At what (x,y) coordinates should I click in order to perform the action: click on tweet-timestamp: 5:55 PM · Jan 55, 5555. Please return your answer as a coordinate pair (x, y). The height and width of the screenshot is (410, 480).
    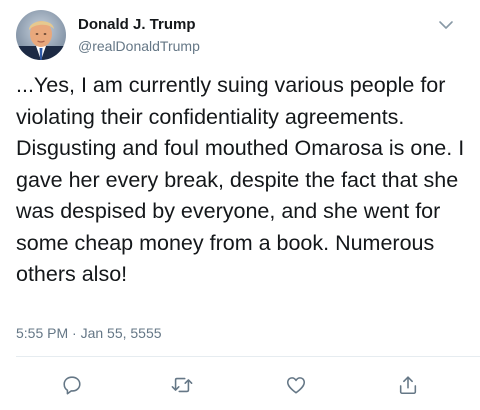
    Looking at the image, I should click on (89, 333).